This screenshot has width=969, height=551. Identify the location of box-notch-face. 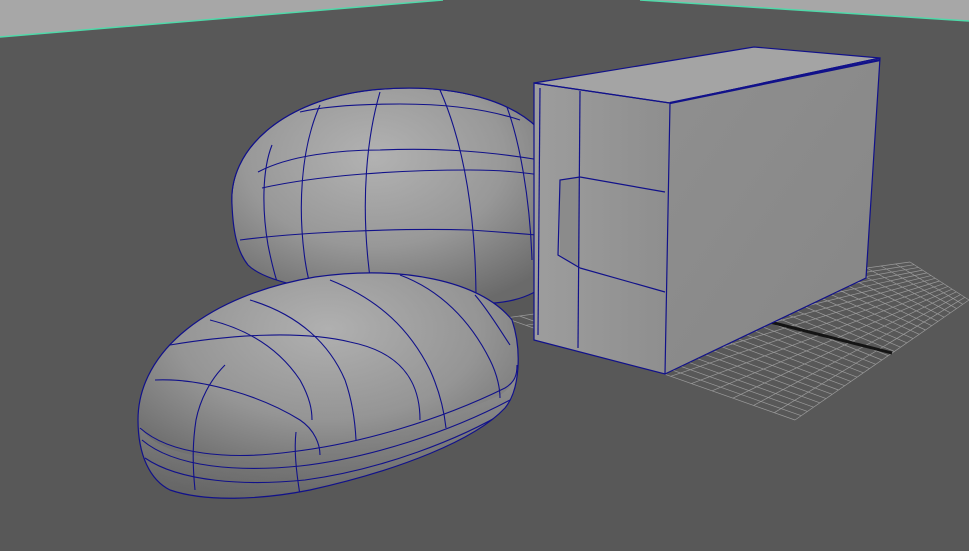
(570, 222).